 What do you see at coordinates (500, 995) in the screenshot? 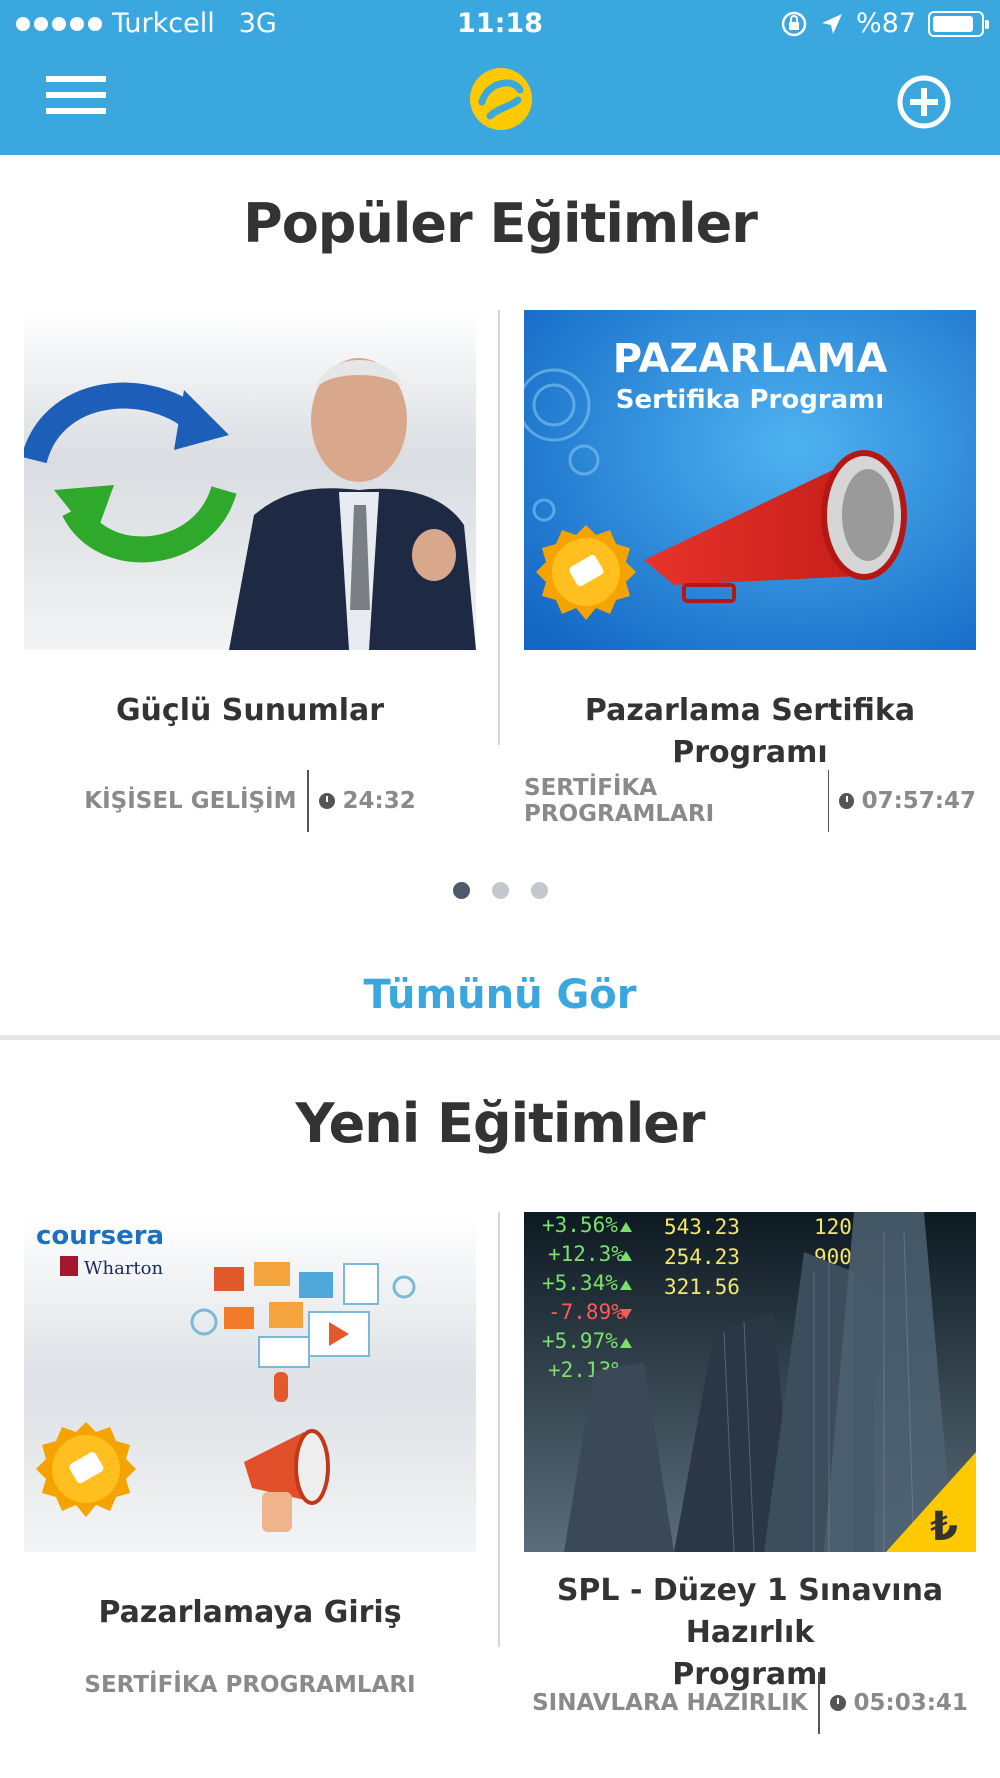
I see `see-all-link: Tümünü Gör` at bounding box center [500, 995].